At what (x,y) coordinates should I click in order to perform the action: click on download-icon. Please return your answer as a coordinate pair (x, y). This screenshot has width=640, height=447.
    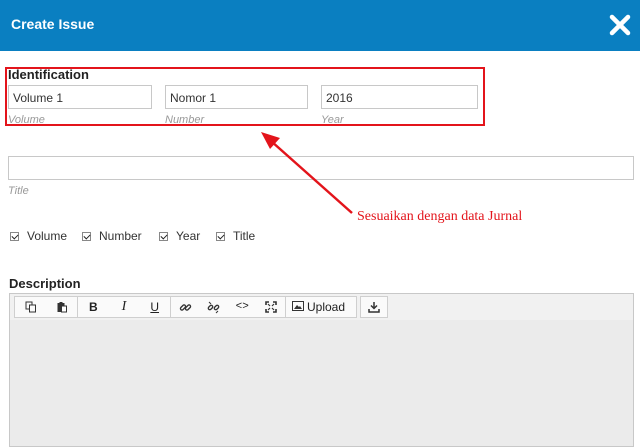
    Looking at the image, I should click on (374, 307).